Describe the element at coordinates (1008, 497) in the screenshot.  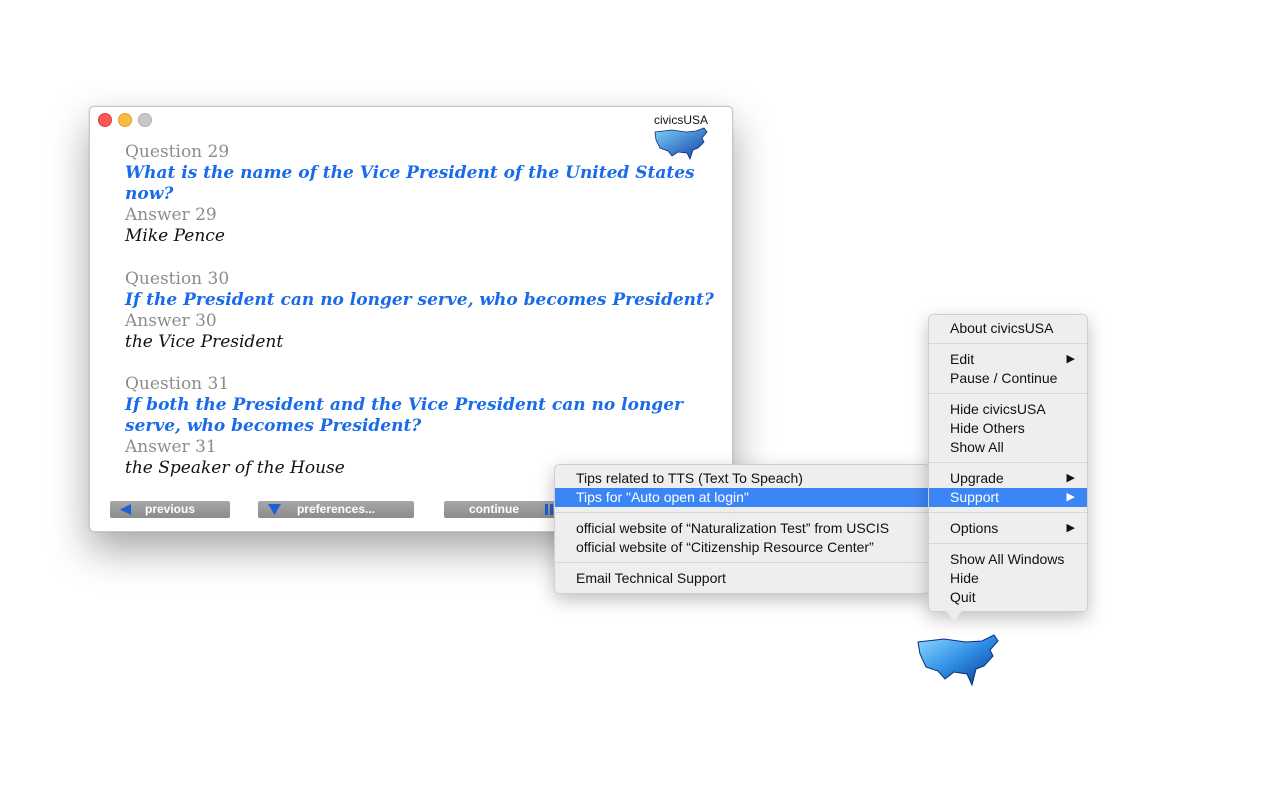
I see `menu-item-support: Support ▶` at that location.